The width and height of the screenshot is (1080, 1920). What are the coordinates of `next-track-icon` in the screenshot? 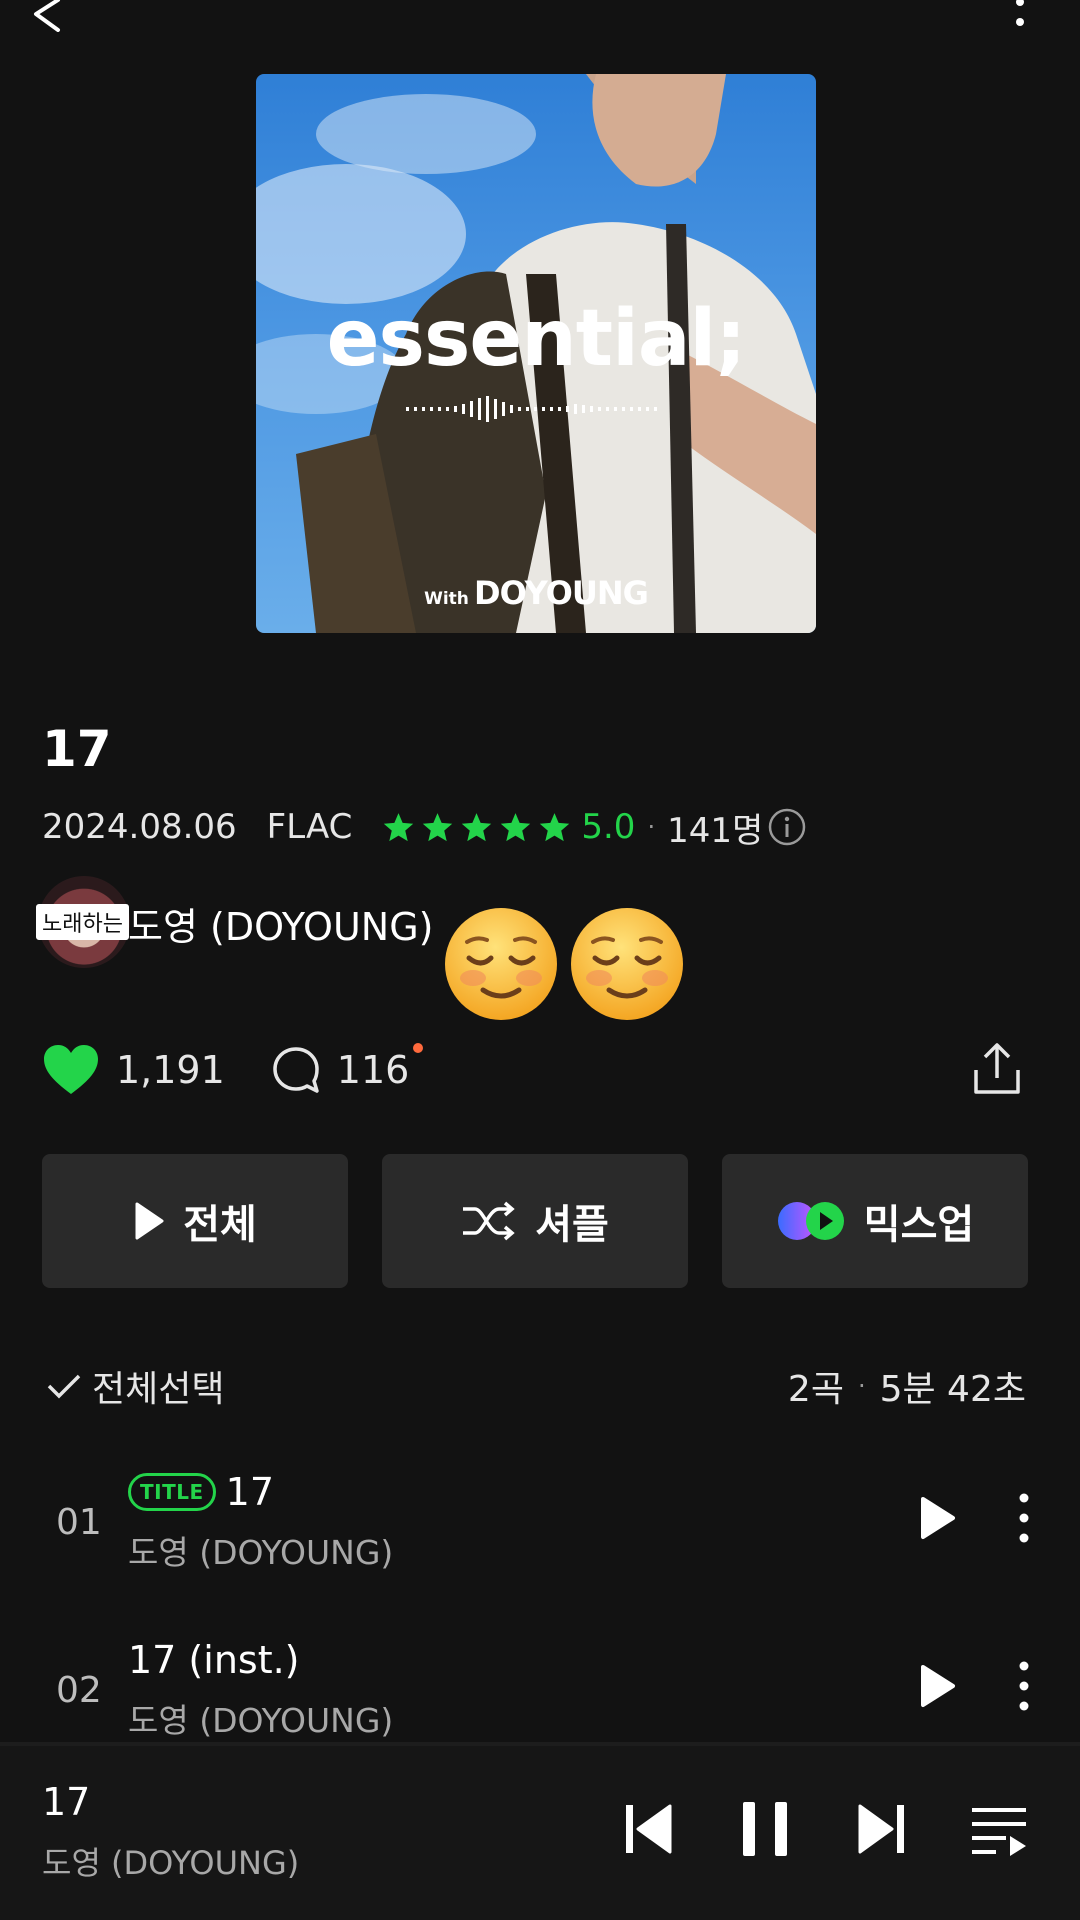 It's located at (882, 1829).